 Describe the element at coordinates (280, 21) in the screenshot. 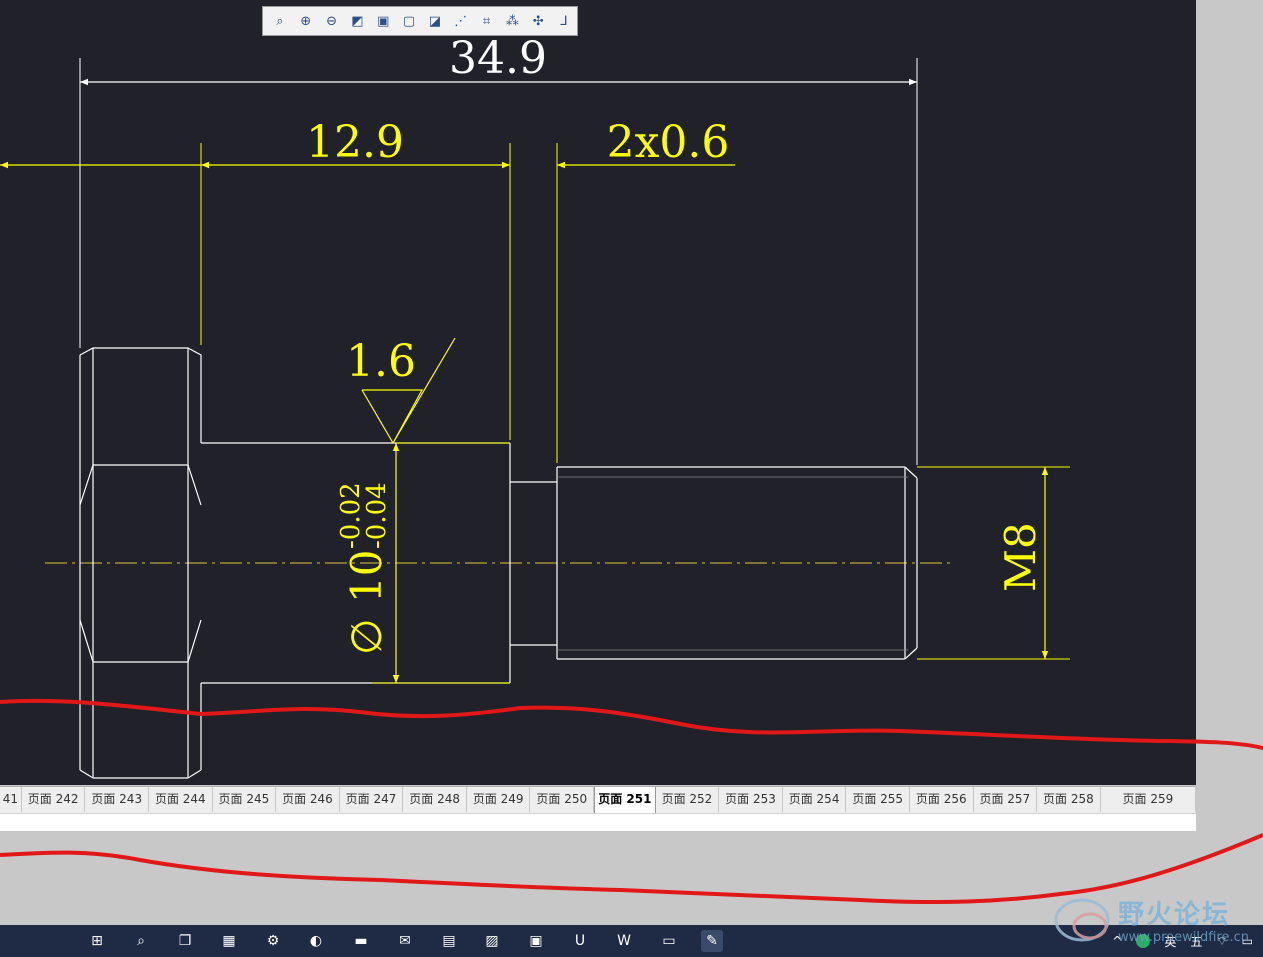

I see `zoom-window-icon: ⌕` at that location.